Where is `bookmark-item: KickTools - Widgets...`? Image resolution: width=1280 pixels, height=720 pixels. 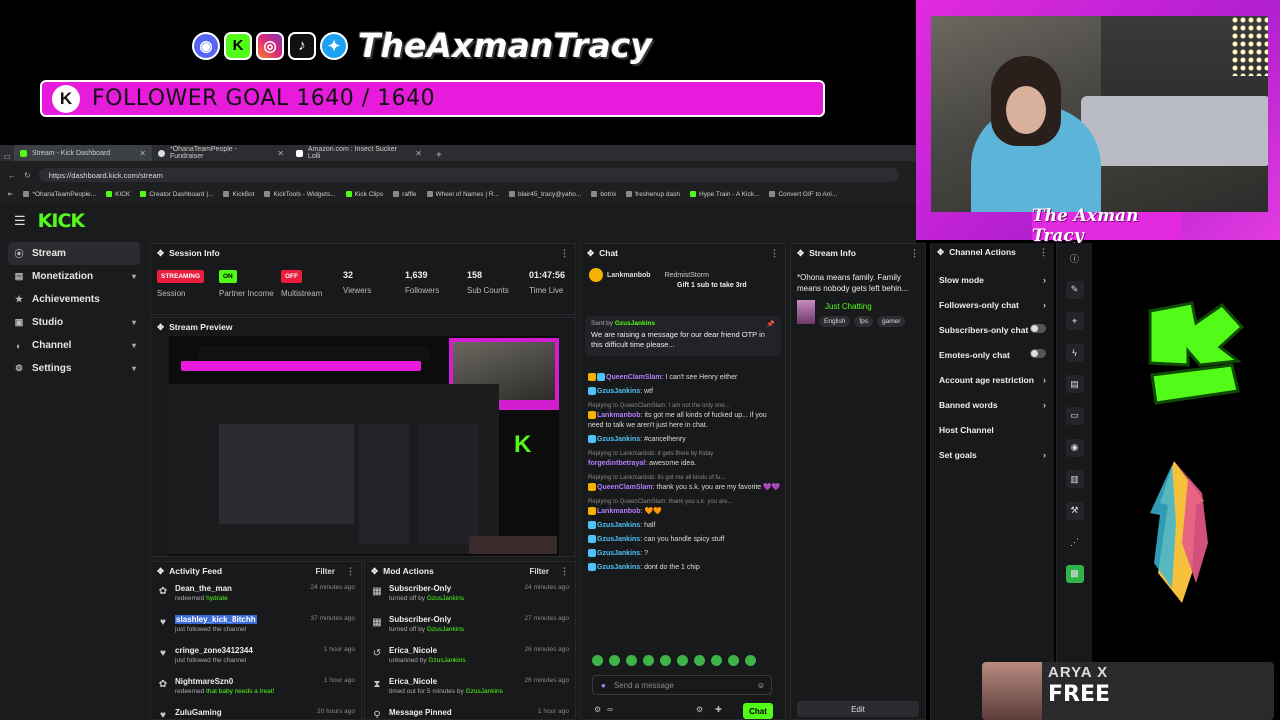
bookmark-item: KickTools - Widgets... is located at coordinates (300, 194).